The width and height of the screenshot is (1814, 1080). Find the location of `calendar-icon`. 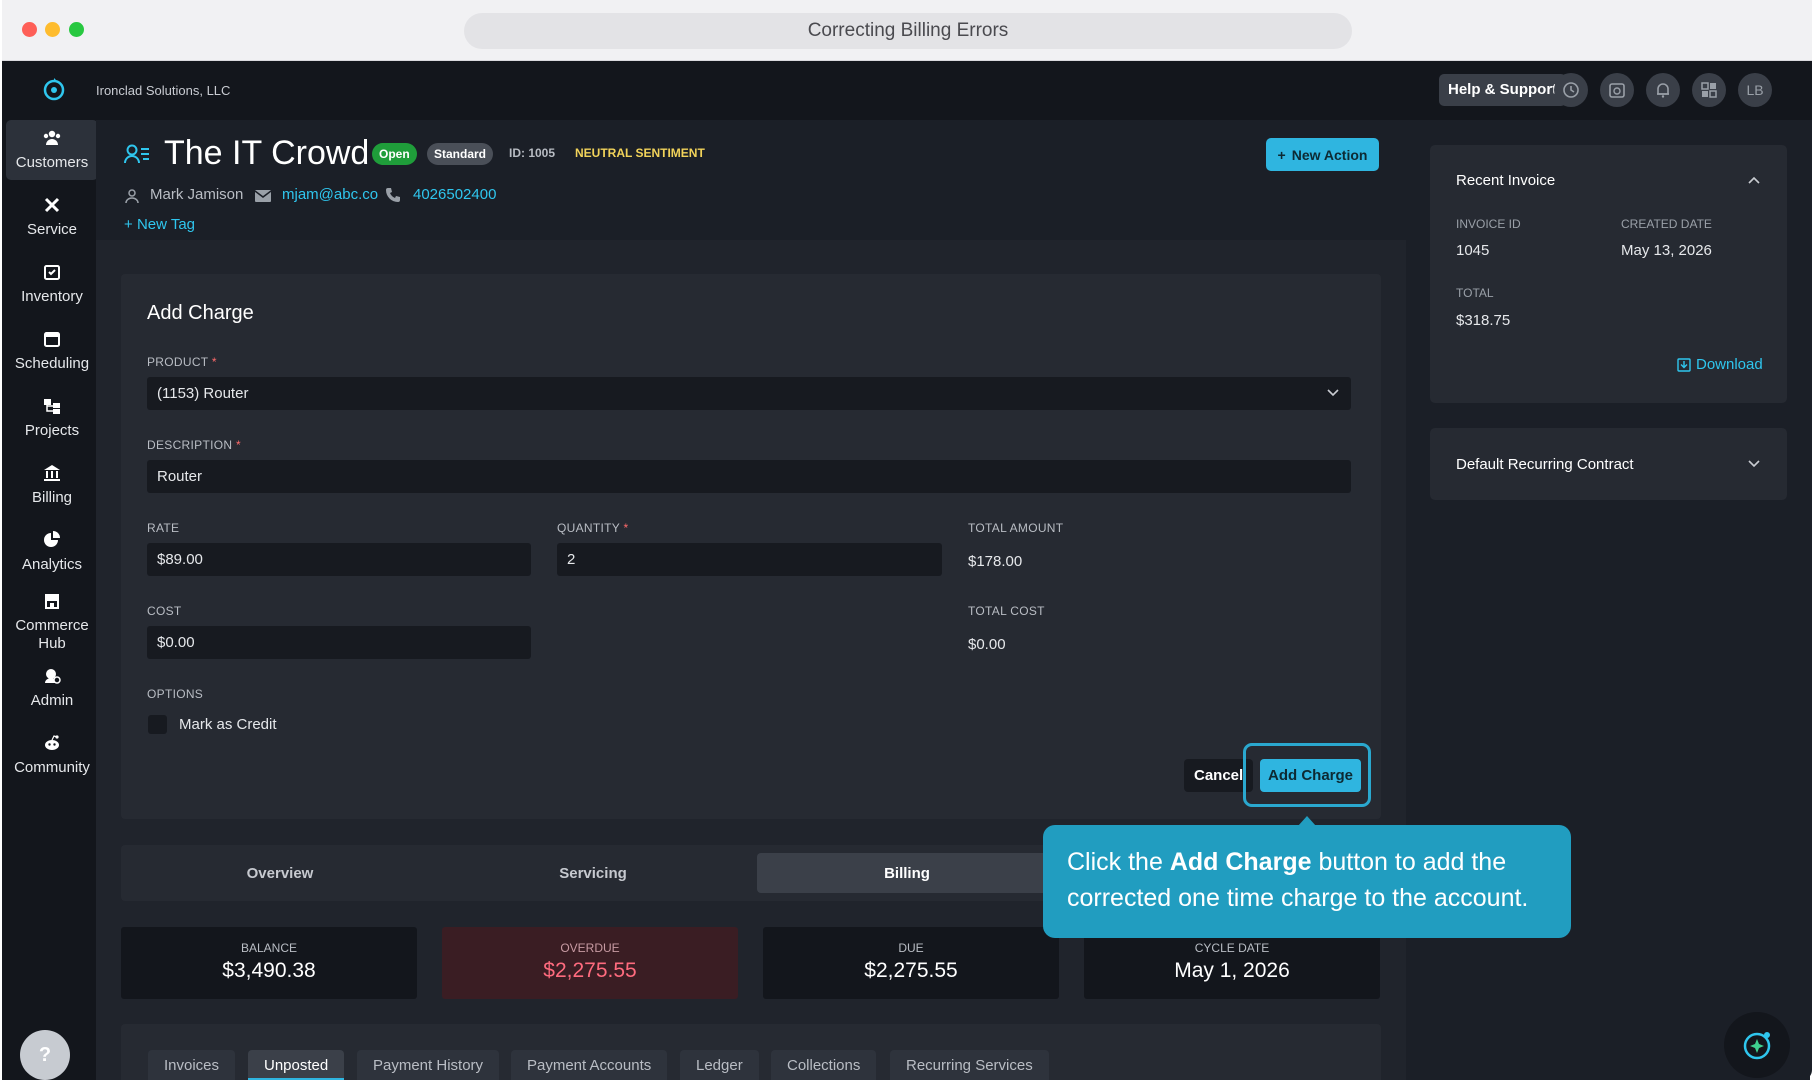

calendar-icon is located at coordinates (52, 339).